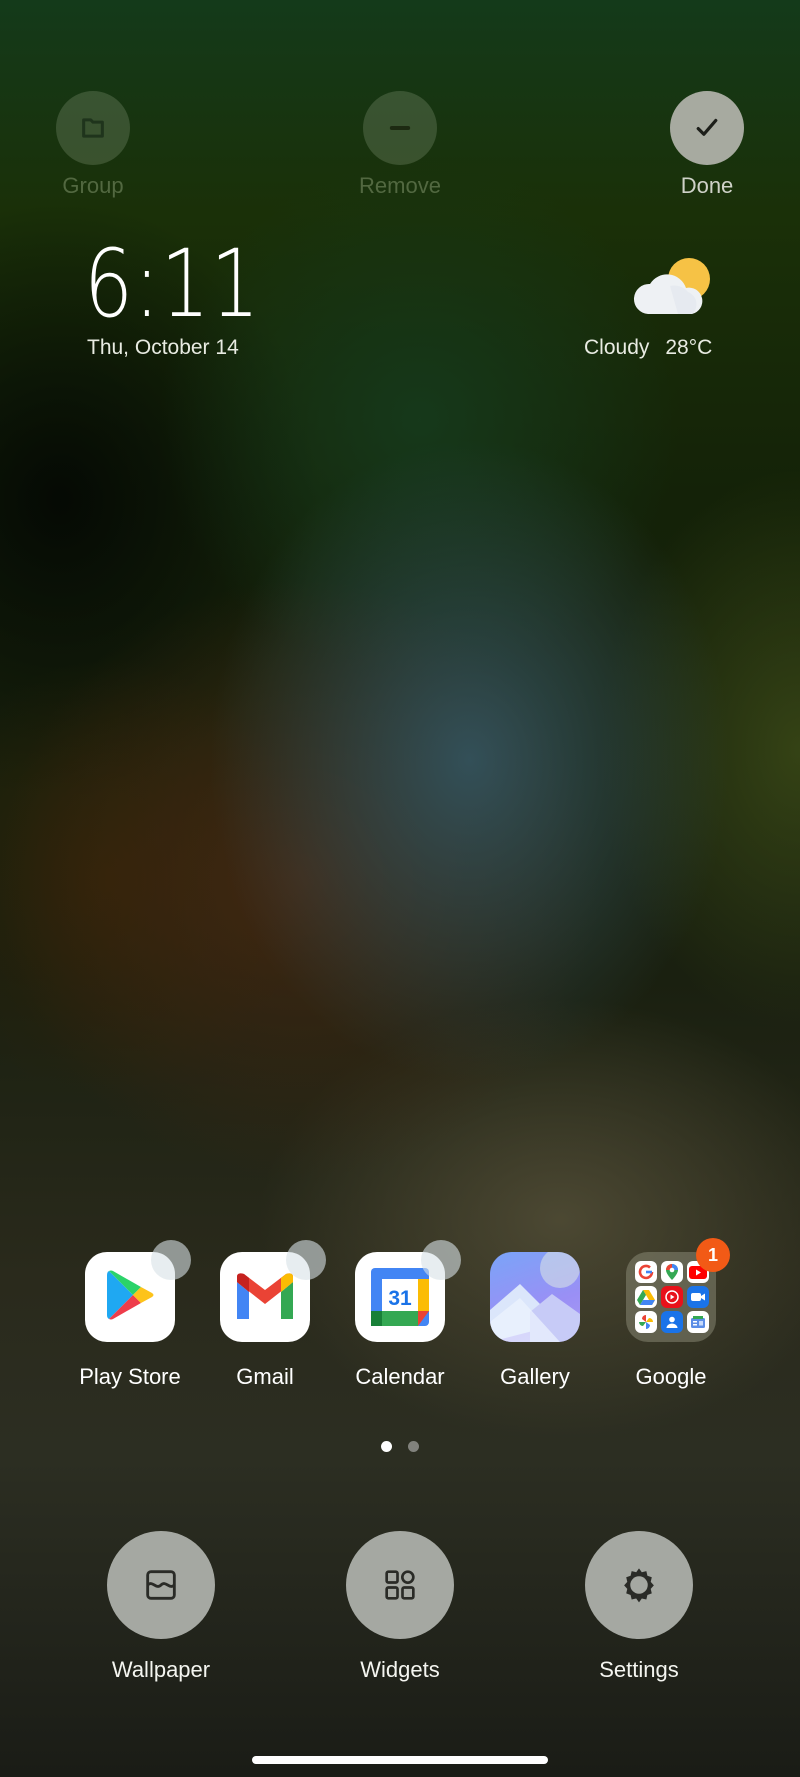 Image resolution: width=800 pixels, height=1777 pixels. I want to click on clock-time: 6:11, so click(172, 284).